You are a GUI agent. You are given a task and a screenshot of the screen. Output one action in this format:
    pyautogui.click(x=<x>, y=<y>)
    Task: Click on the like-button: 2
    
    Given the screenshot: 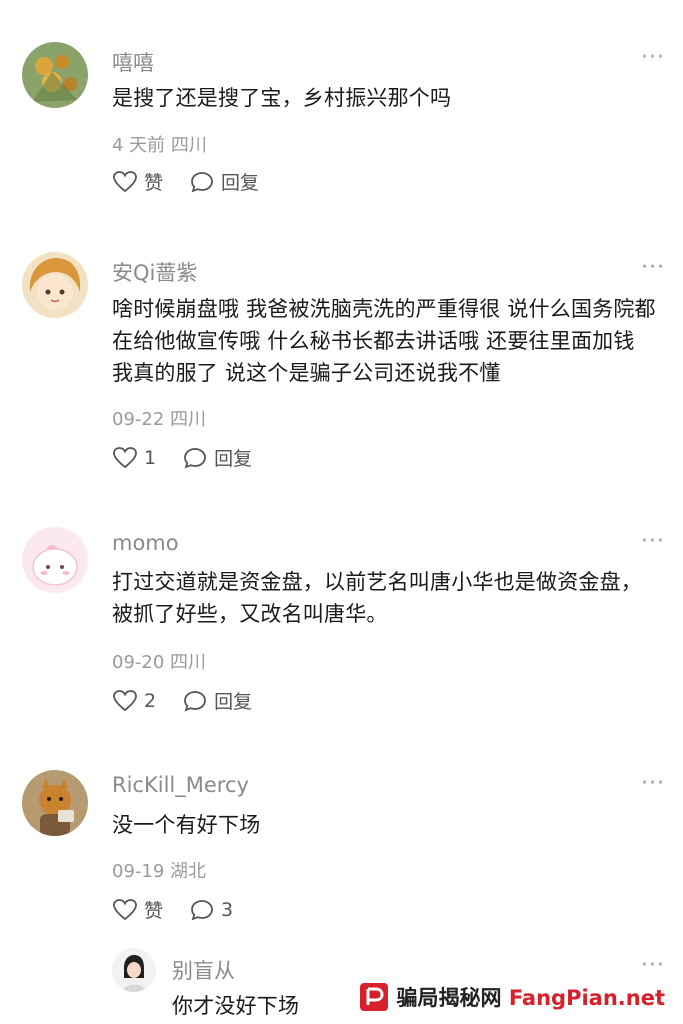 What is the action you would take?
    pyautogui.click(x=134, y=701)
    